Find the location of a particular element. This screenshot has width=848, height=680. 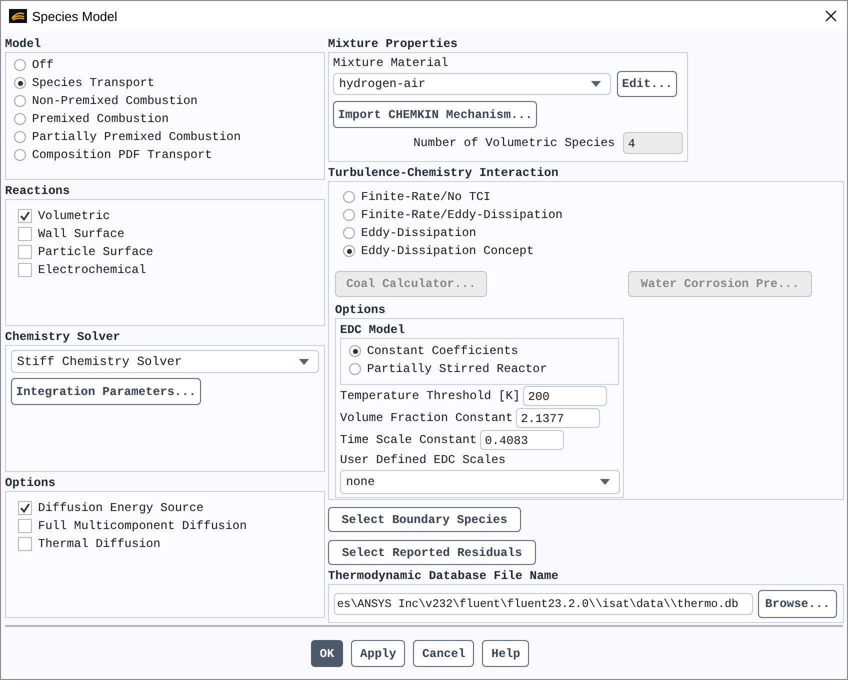

option-label: Eddy-Dissipation is located at coordinates (418, 233).